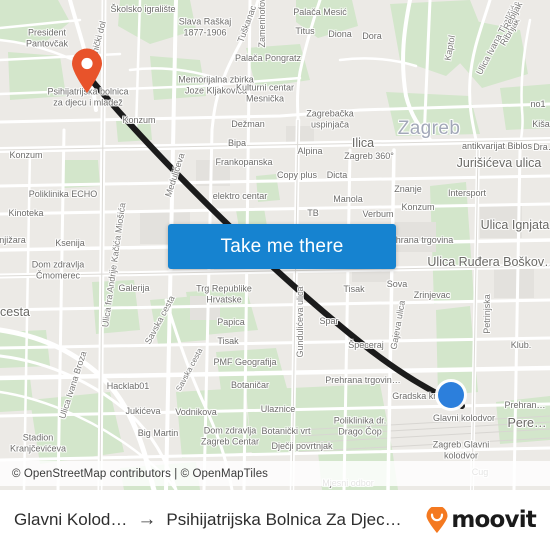 This screenshot has height=550, width=550. What do you see at coordinates (147, 519) in the screenshot?
I see `arrow-right-icon: →` at bounding box center [147, 519].